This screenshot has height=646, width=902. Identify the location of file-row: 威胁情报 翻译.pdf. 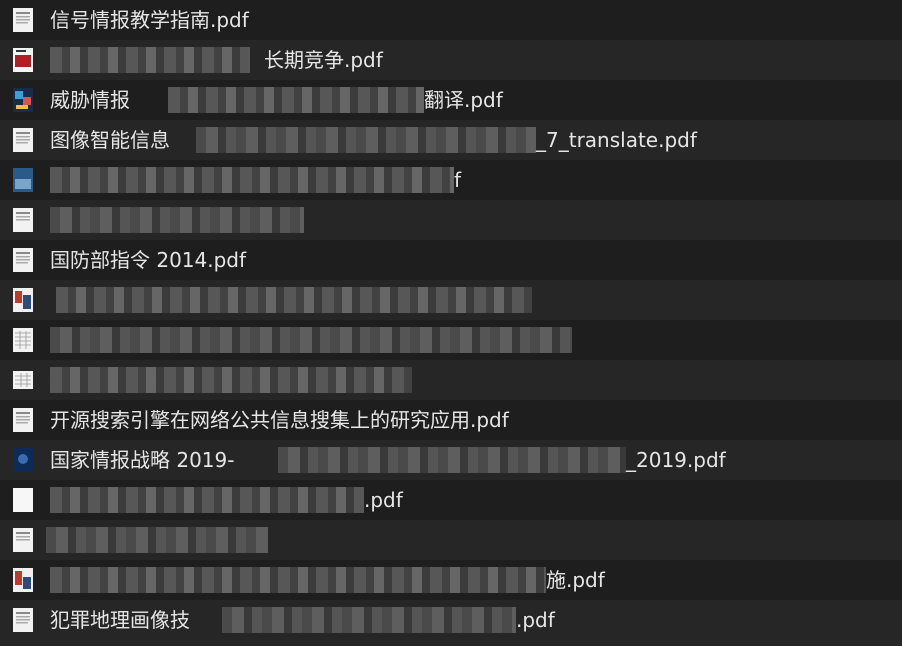
(451, 100).